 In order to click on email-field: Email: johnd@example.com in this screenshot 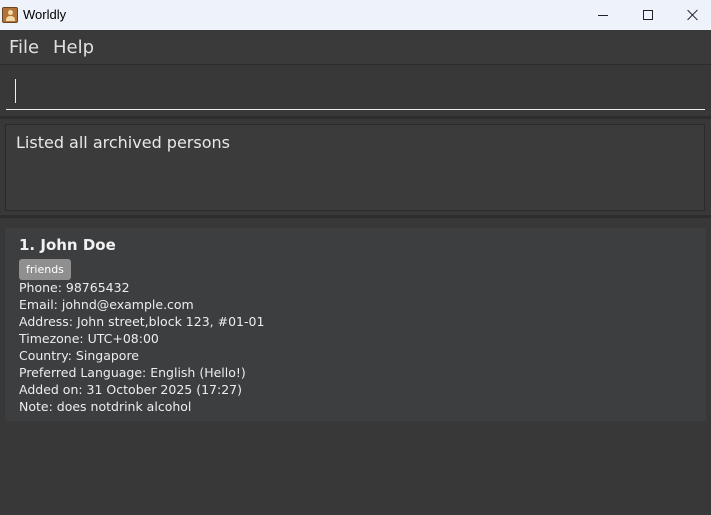, I will do `click(106, 304)`.